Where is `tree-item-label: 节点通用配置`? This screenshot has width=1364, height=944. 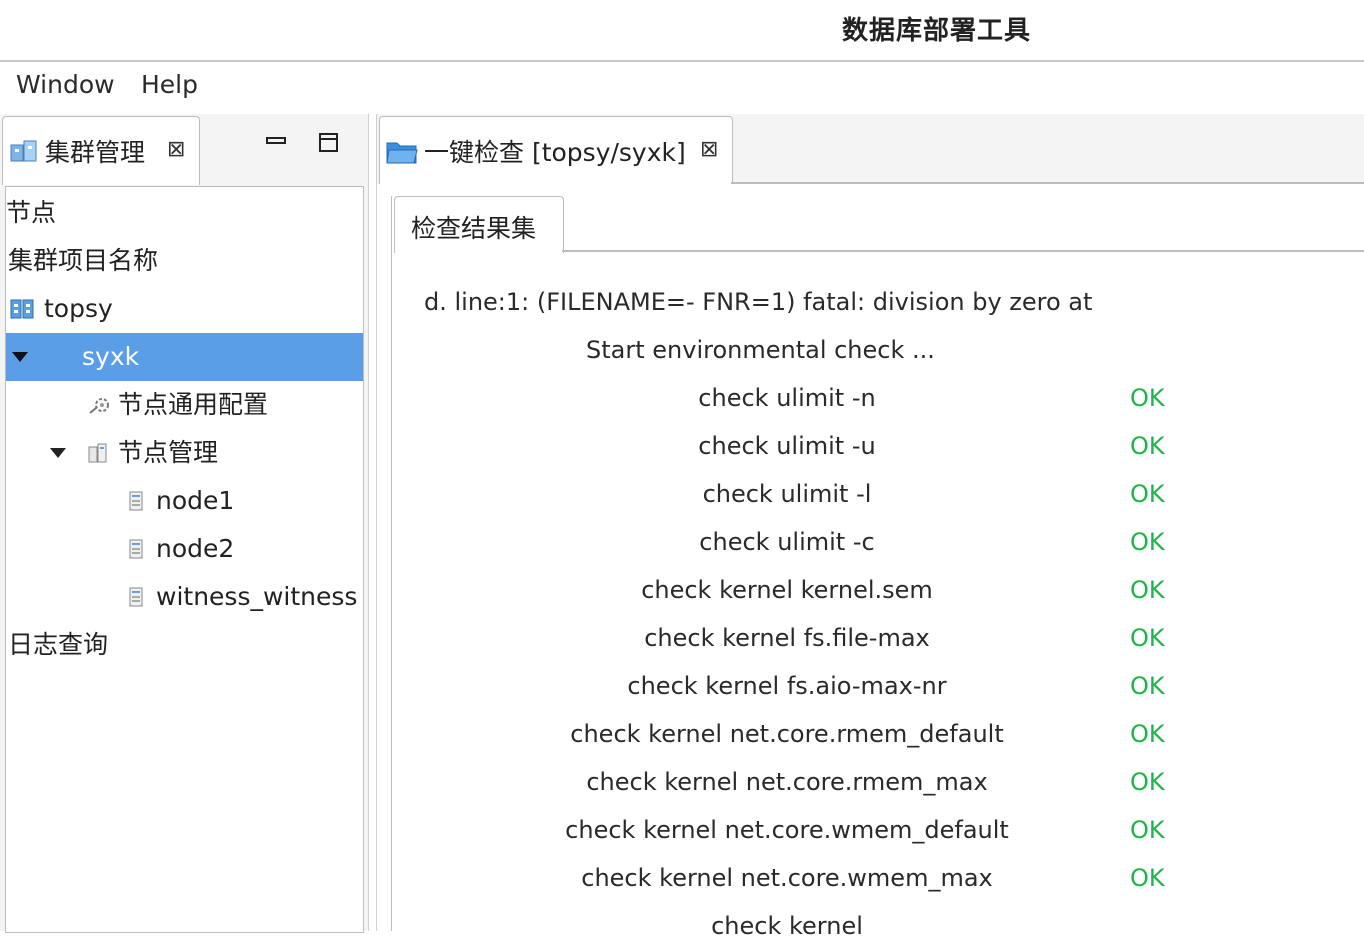
tree-item-label: 节点通用配置 is located at coordinates (193, 404).